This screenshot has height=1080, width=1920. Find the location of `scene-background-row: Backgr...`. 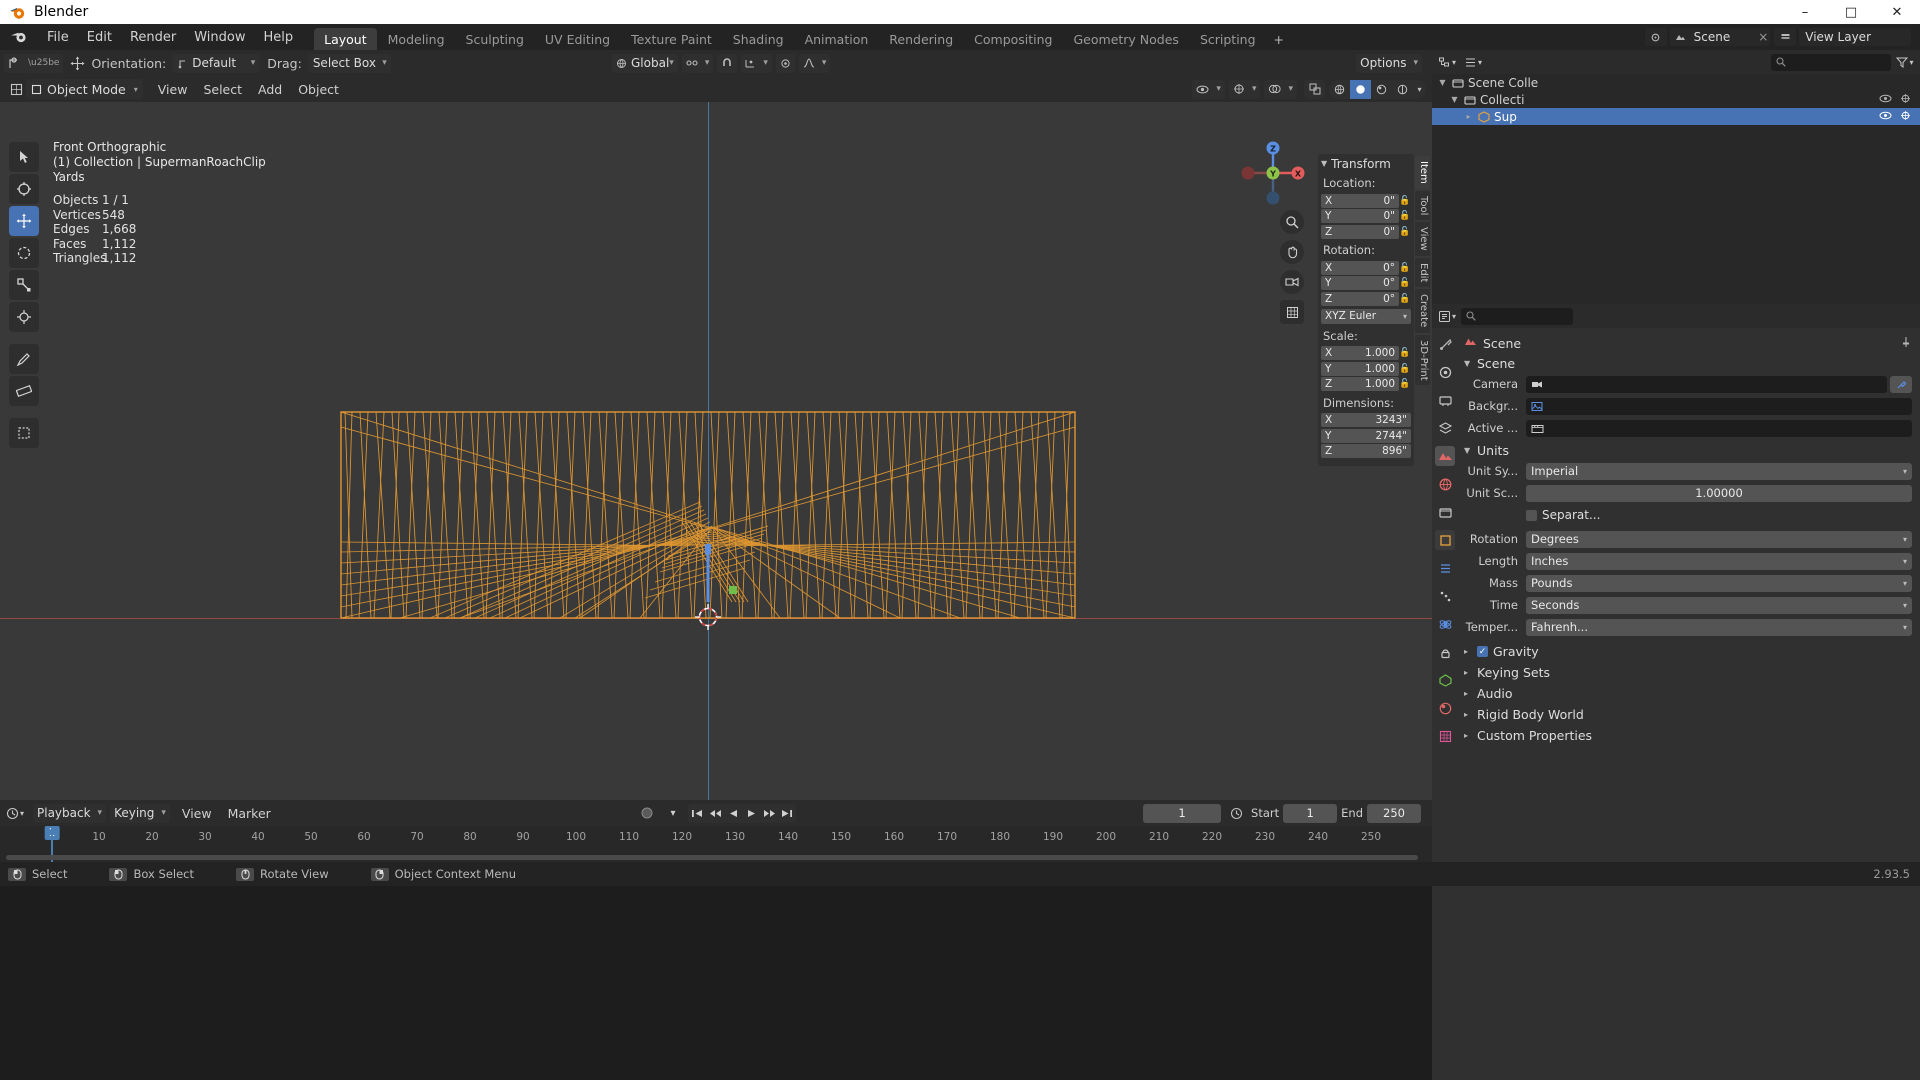

scene-background-row: Backgr... is located at coordinates (1688, 406).